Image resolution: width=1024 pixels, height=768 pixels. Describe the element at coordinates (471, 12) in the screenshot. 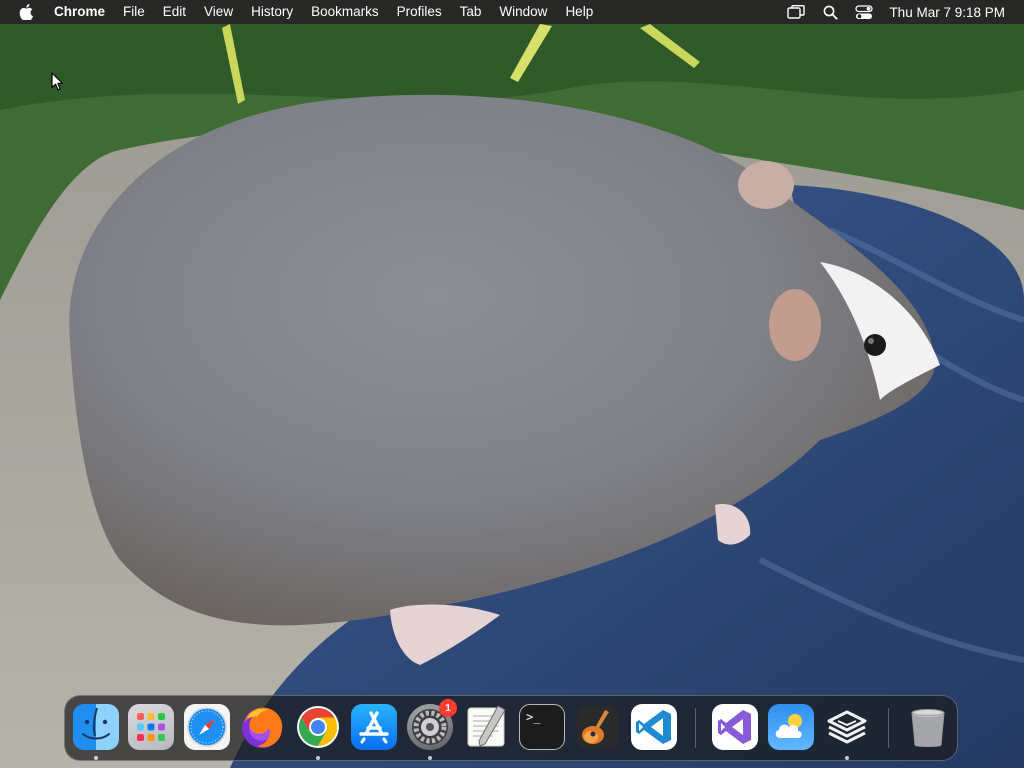

I see `menu-tab: Tab` at that location.